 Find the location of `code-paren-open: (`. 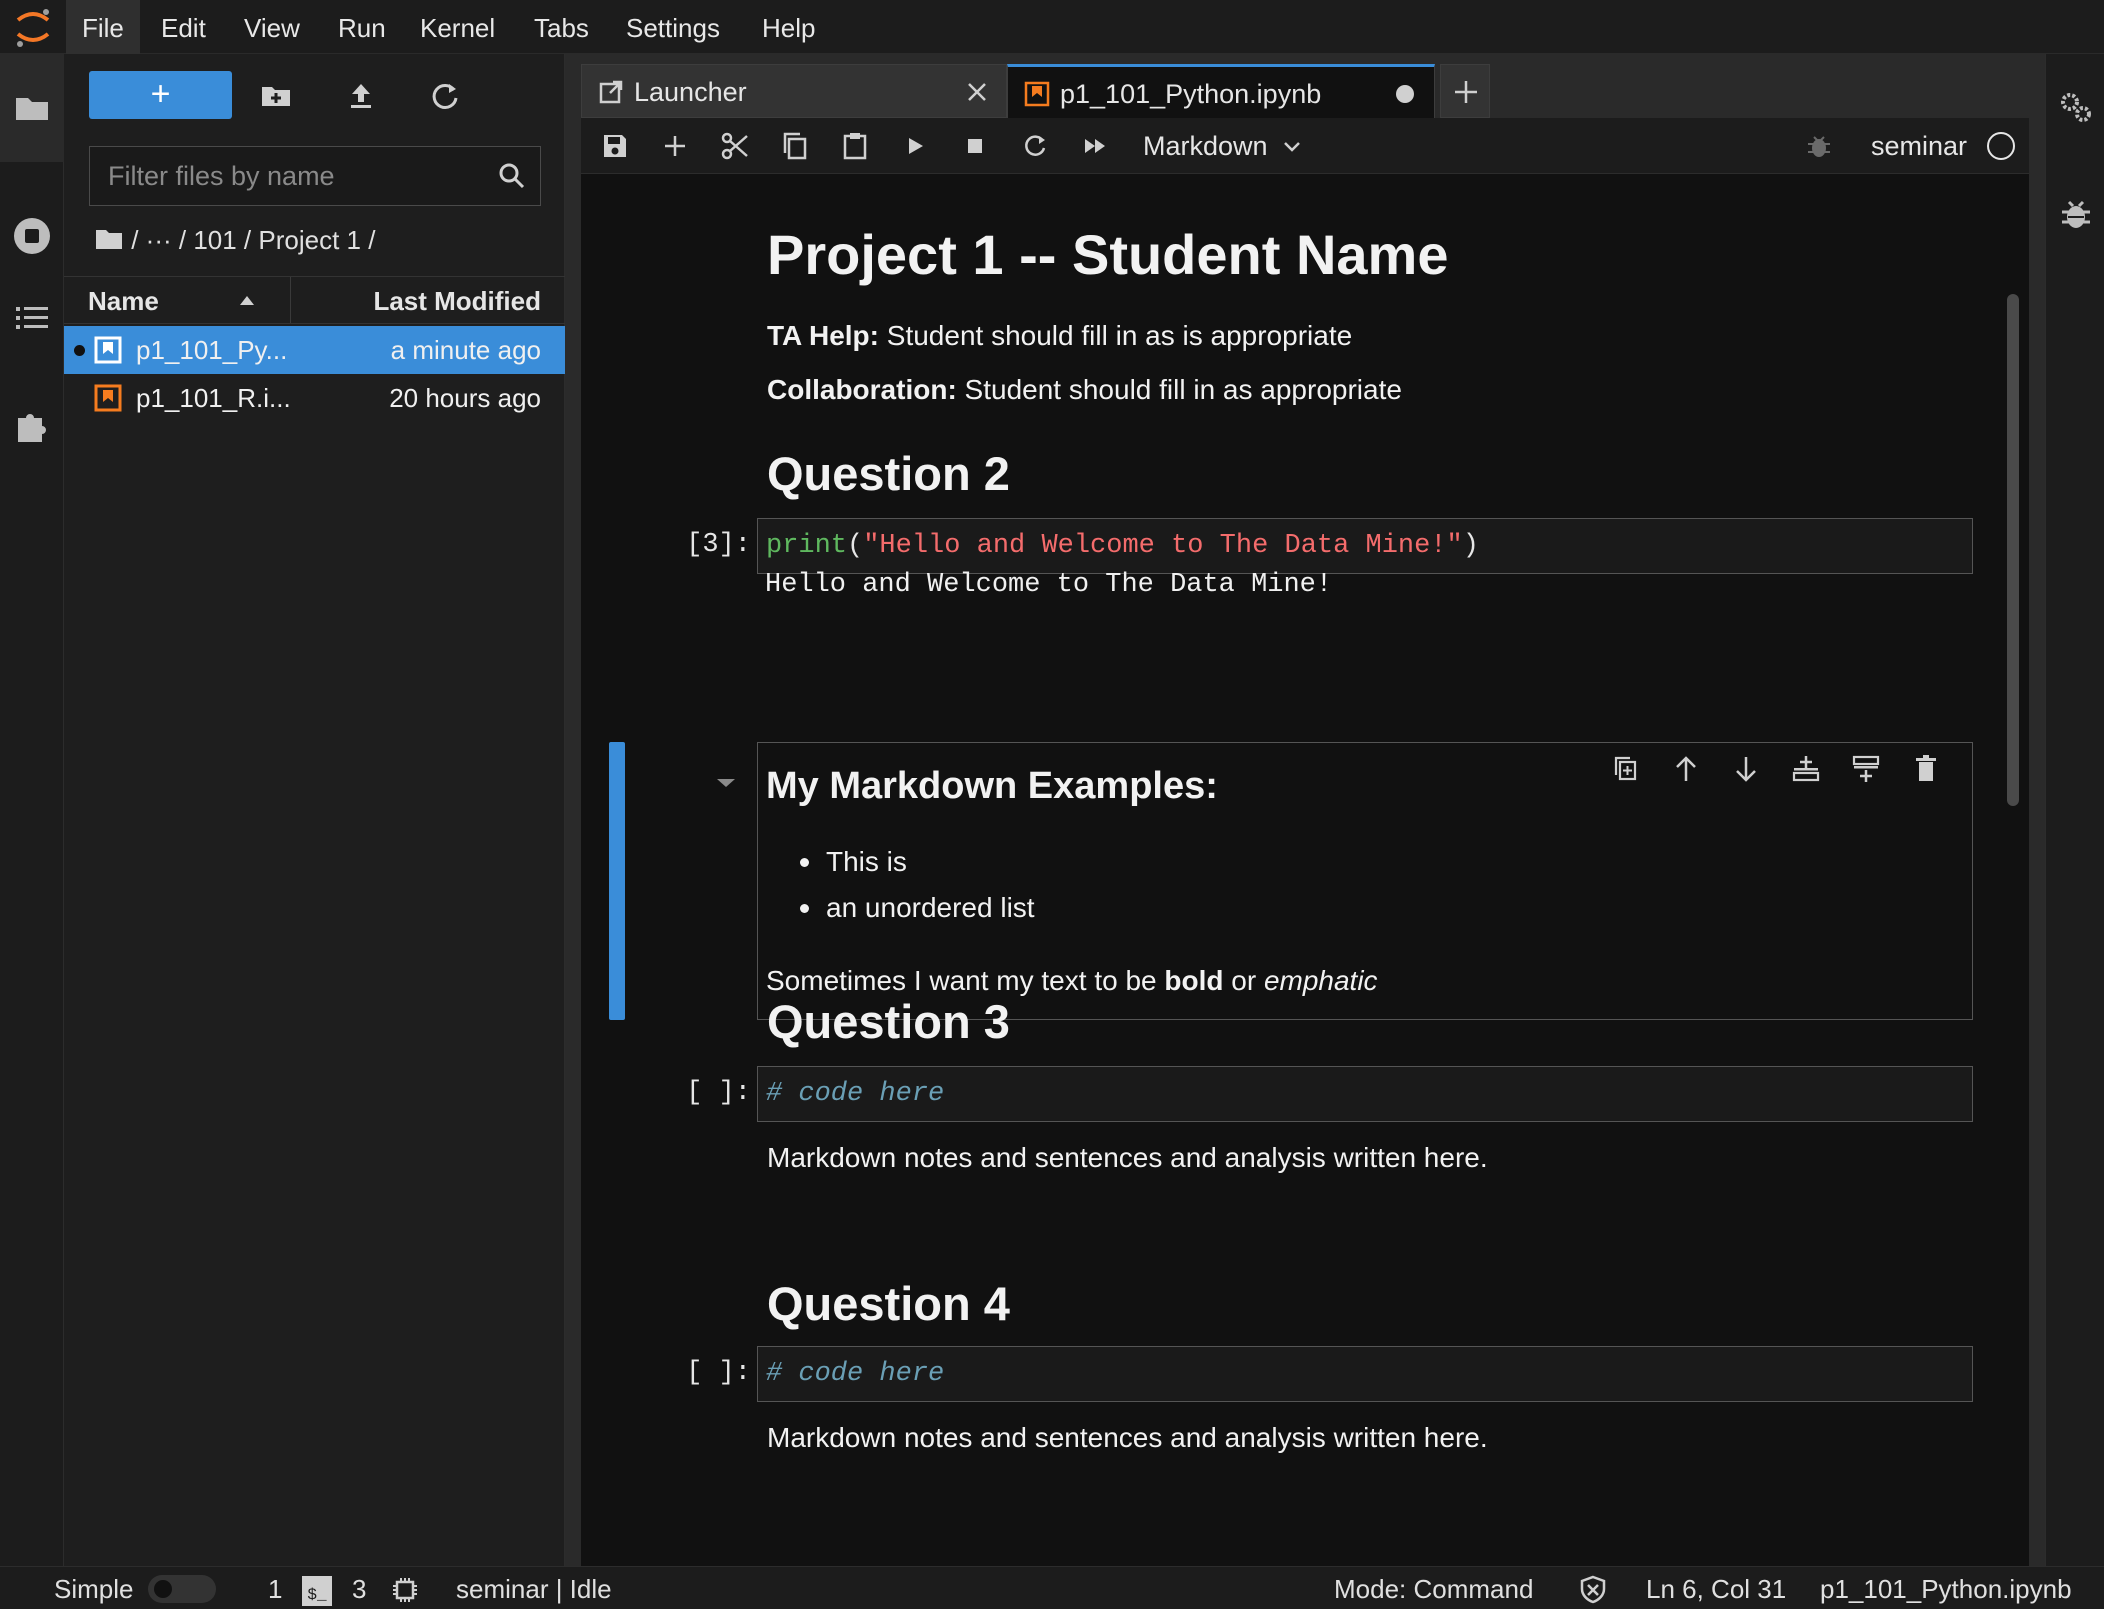

code-paren-open: ( is located at coordinates (855, 546).